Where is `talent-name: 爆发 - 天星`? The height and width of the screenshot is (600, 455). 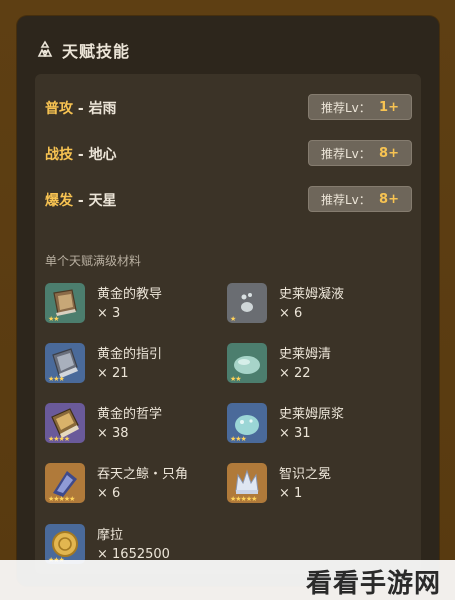
talent-name: 爆发 - 天星 is located at coordinates (81, 200).